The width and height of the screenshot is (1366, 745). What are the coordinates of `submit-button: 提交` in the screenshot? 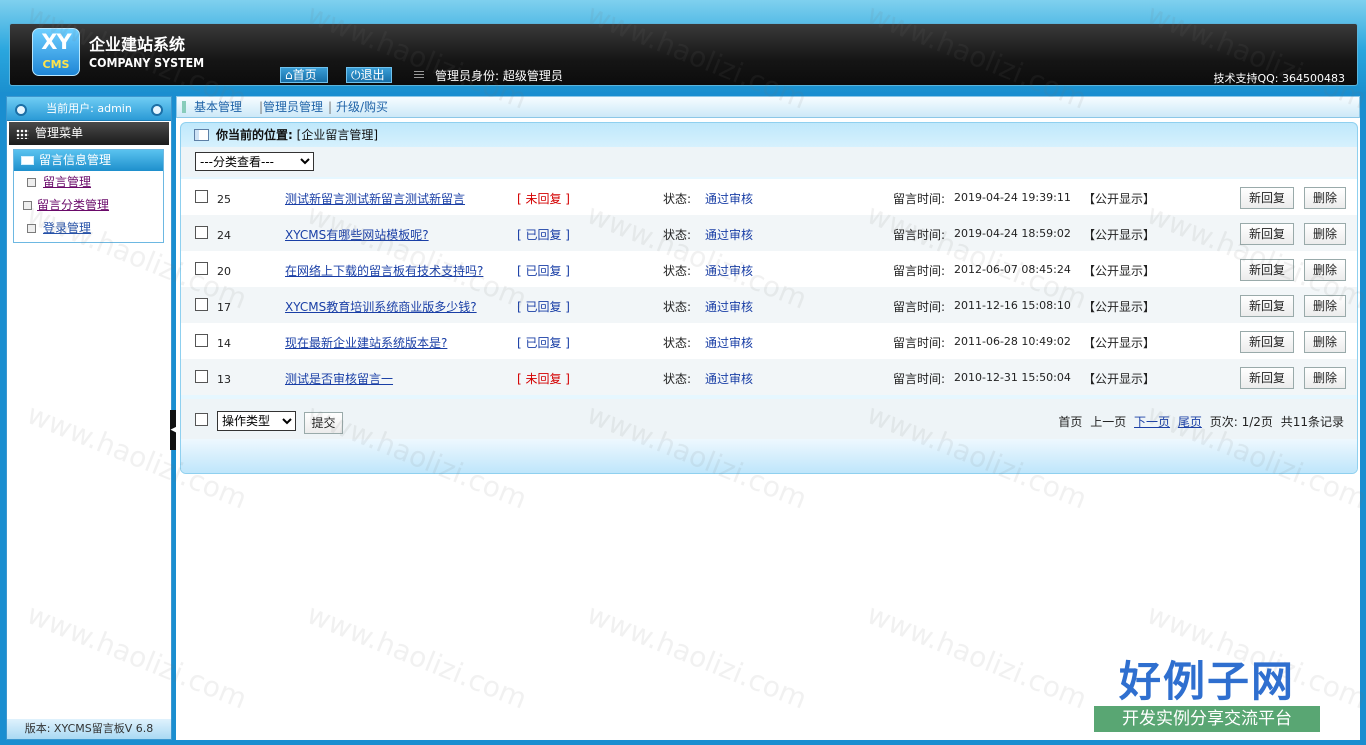 It's located at (323, 423).